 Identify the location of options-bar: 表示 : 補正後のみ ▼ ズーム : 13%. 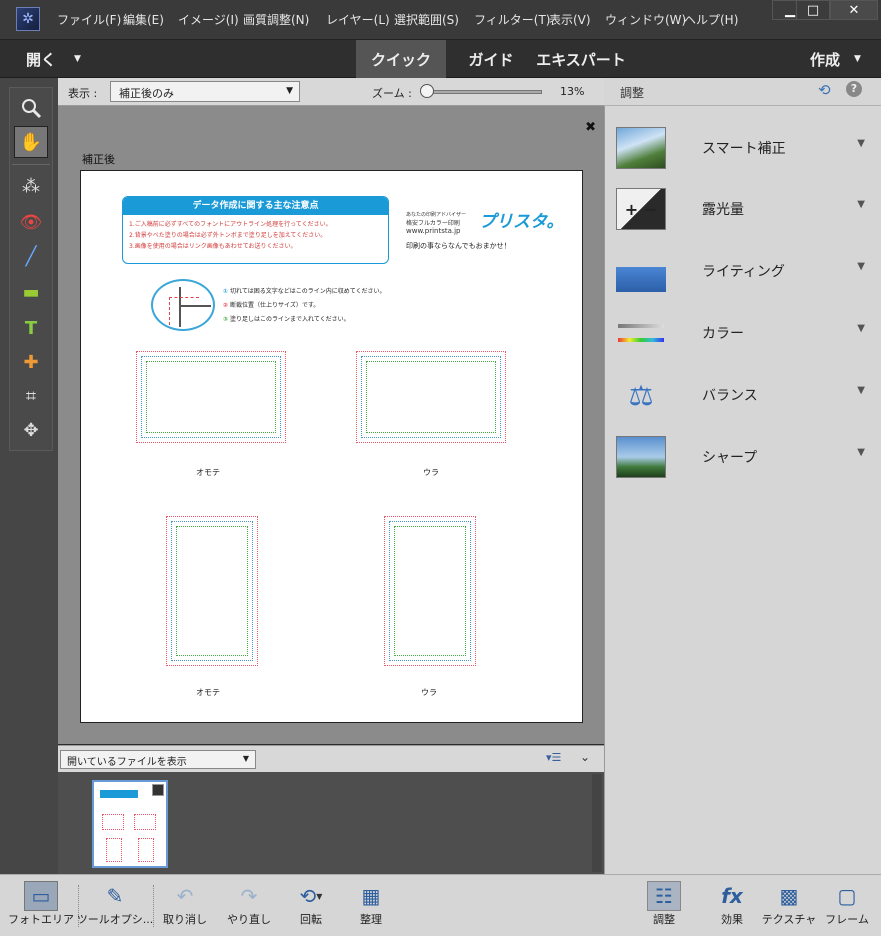
(331, 92).